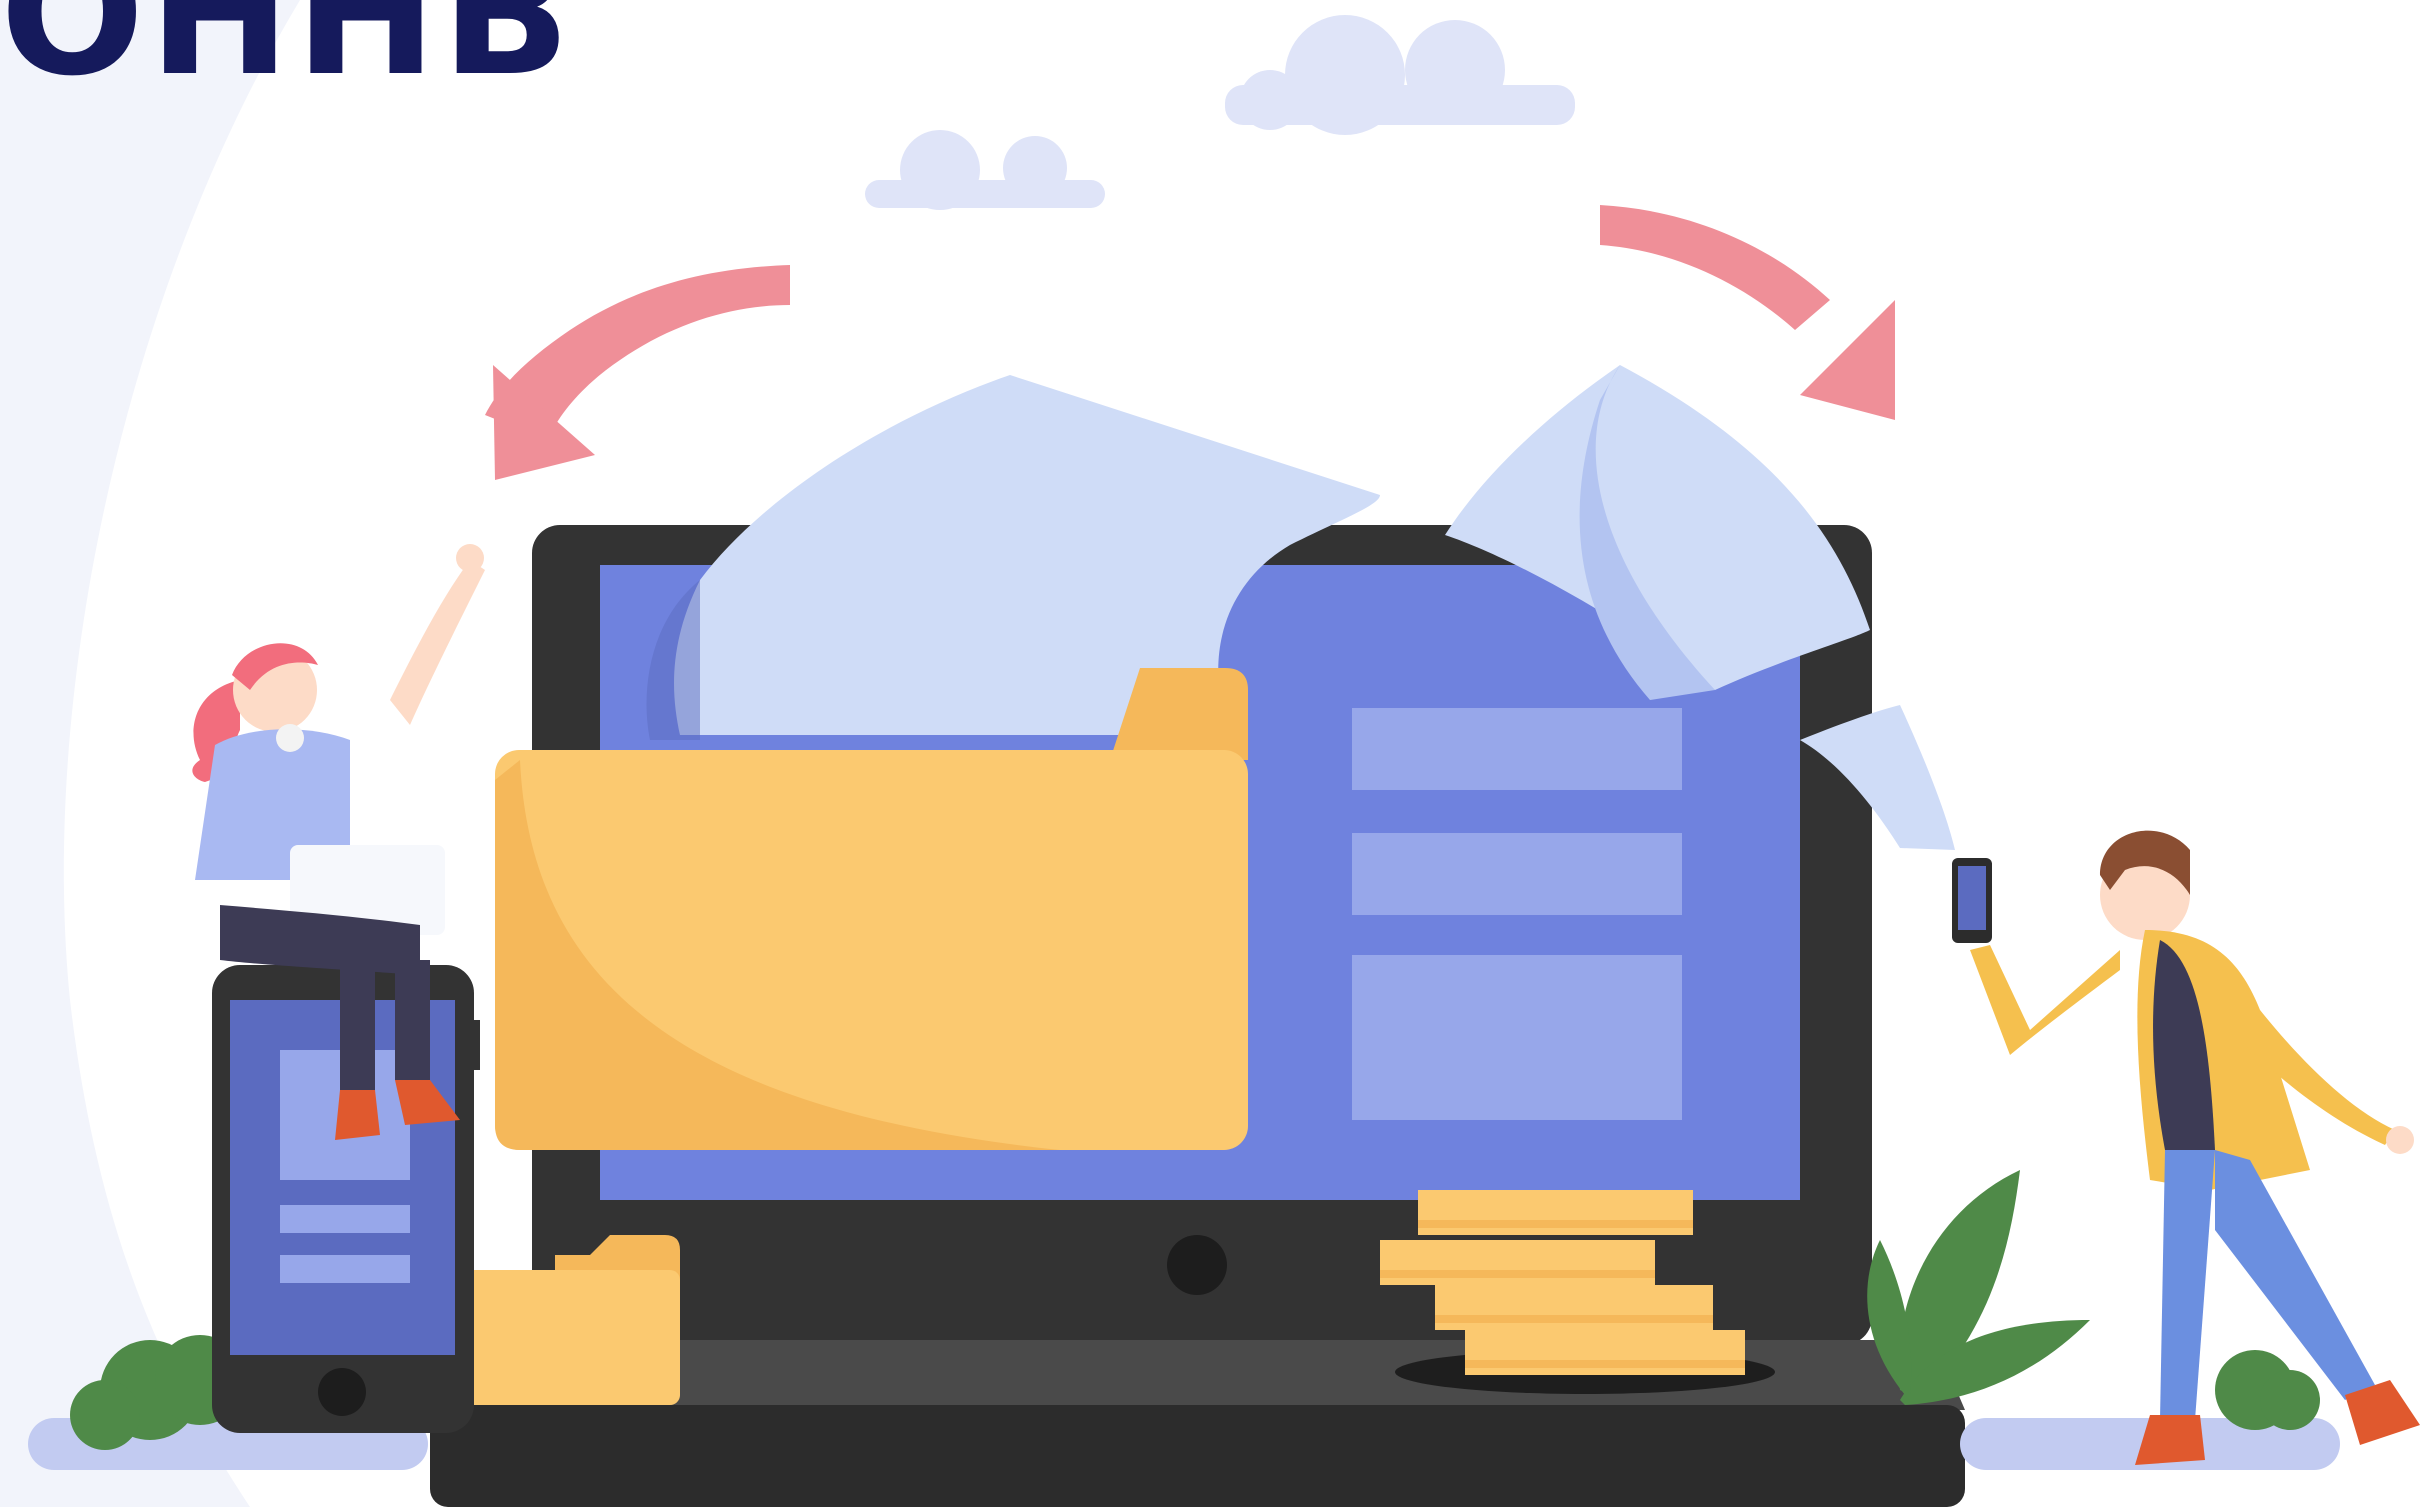 Image resolution: width=2435 pixels, height=1507 pixels. I want to click on small-folder-icon, so click(564, 1320).